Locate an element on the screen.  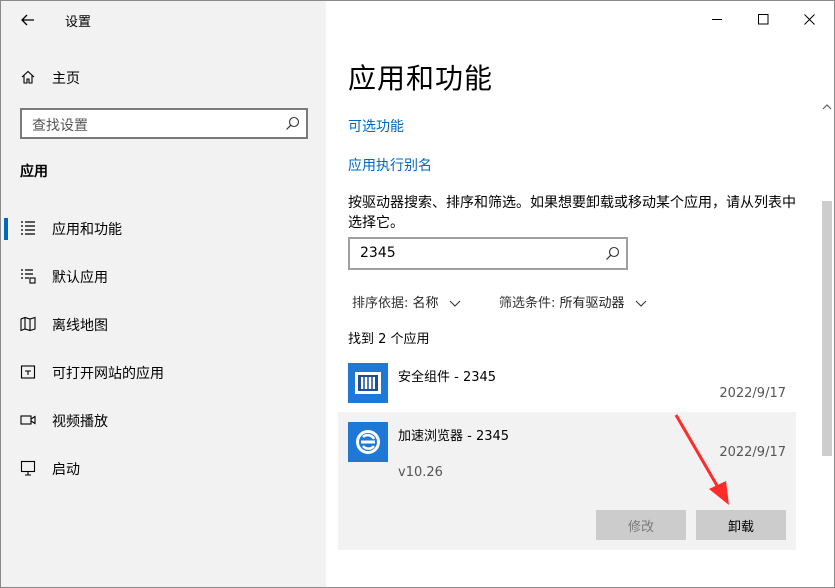
sort-by-value: 名称 is located at coordinates (425, 303).